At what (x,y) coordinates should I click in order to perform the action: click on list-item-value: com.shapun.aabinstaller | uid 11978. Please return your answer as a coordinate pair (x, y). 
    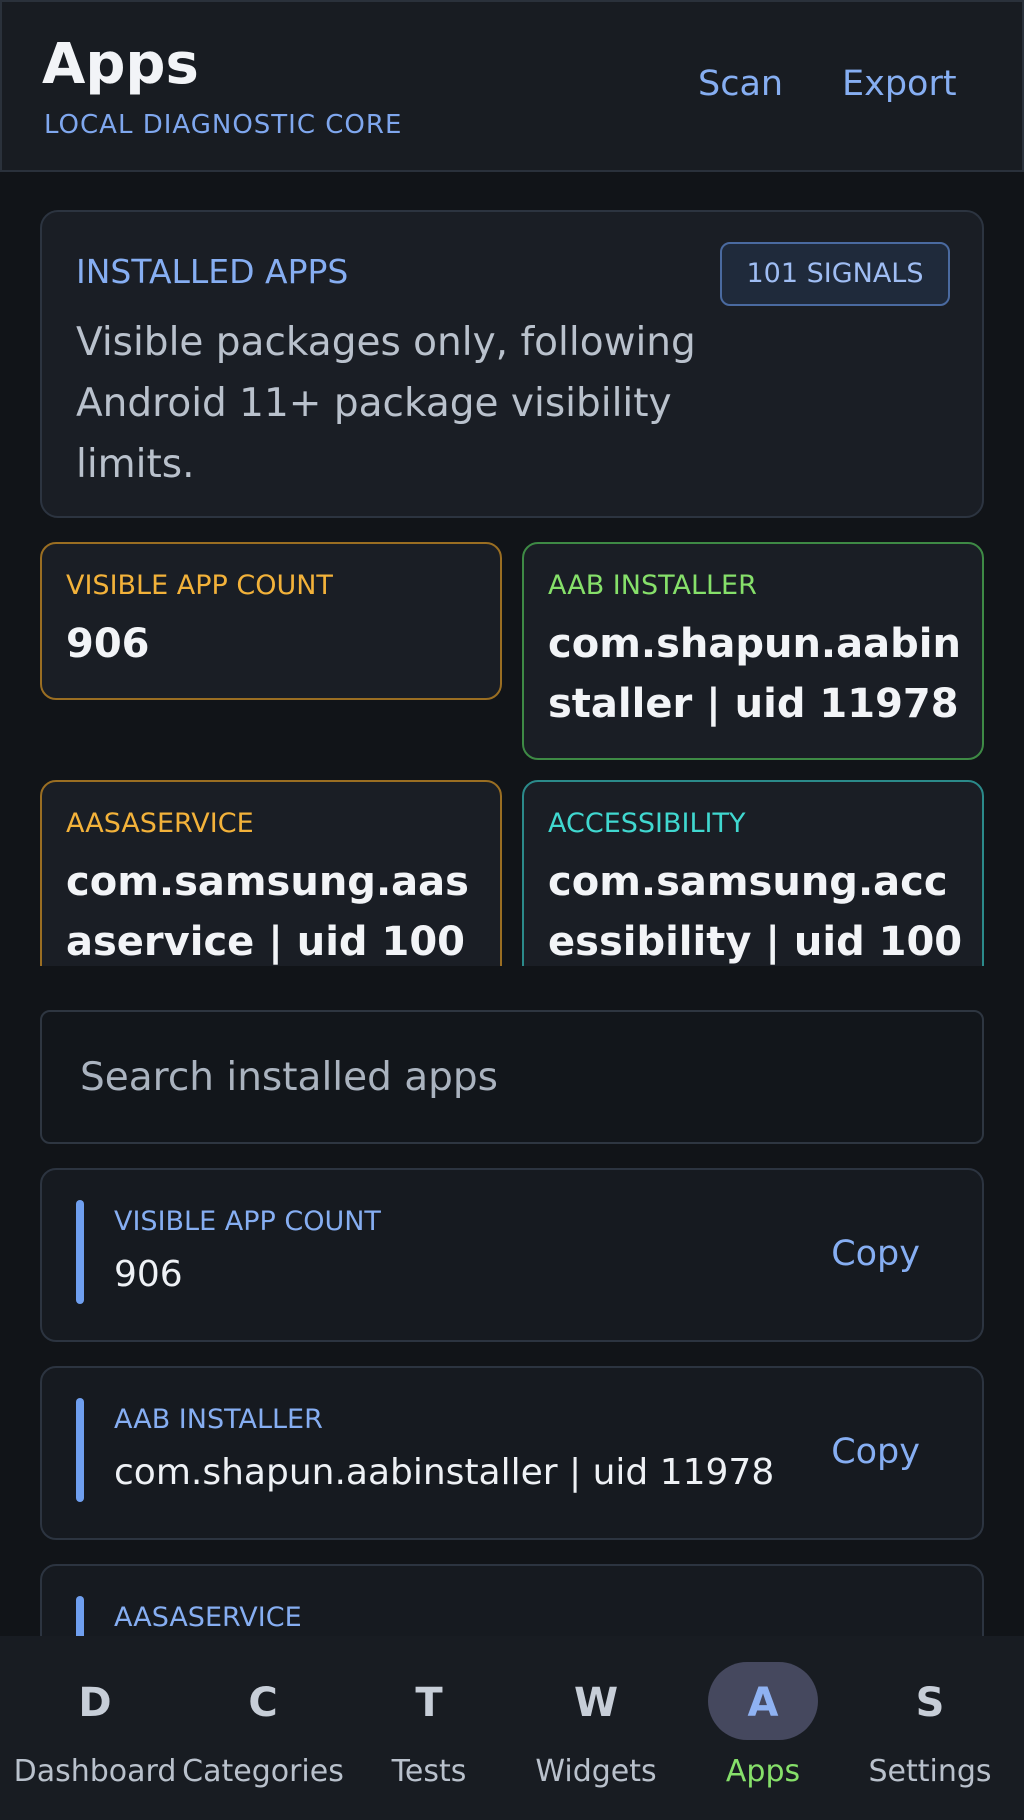
    Looking at the image, I should click on (444, 1472).